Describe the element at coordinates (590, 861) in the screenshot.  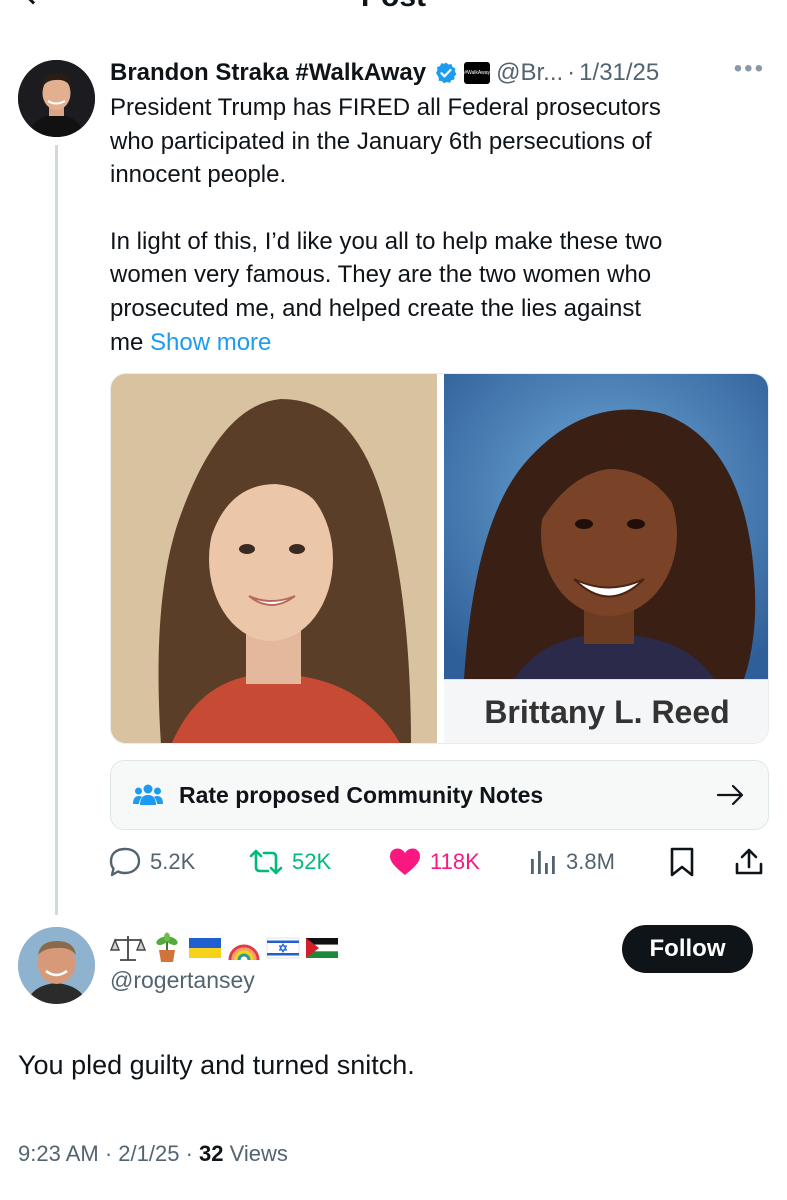
I see `views-count: 3.8M` at that location.